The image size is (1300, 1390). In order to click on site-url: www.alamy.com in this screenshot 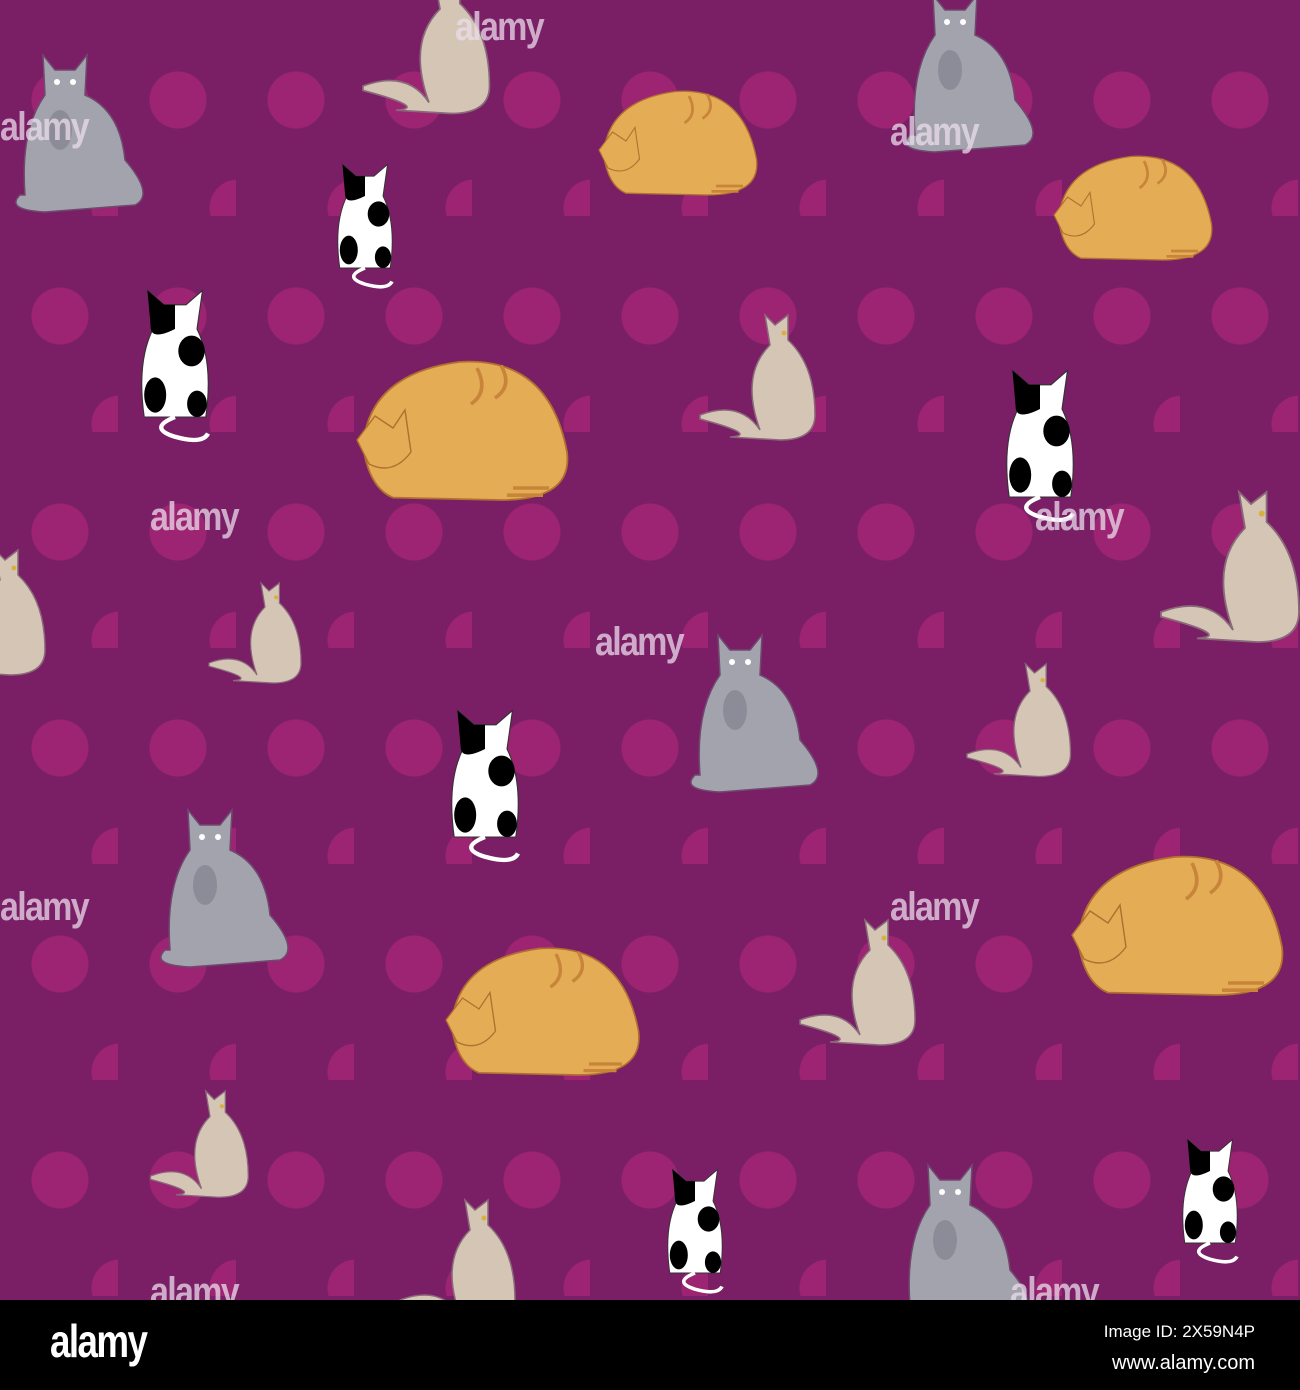, I will do `click(1183, 1363)`.